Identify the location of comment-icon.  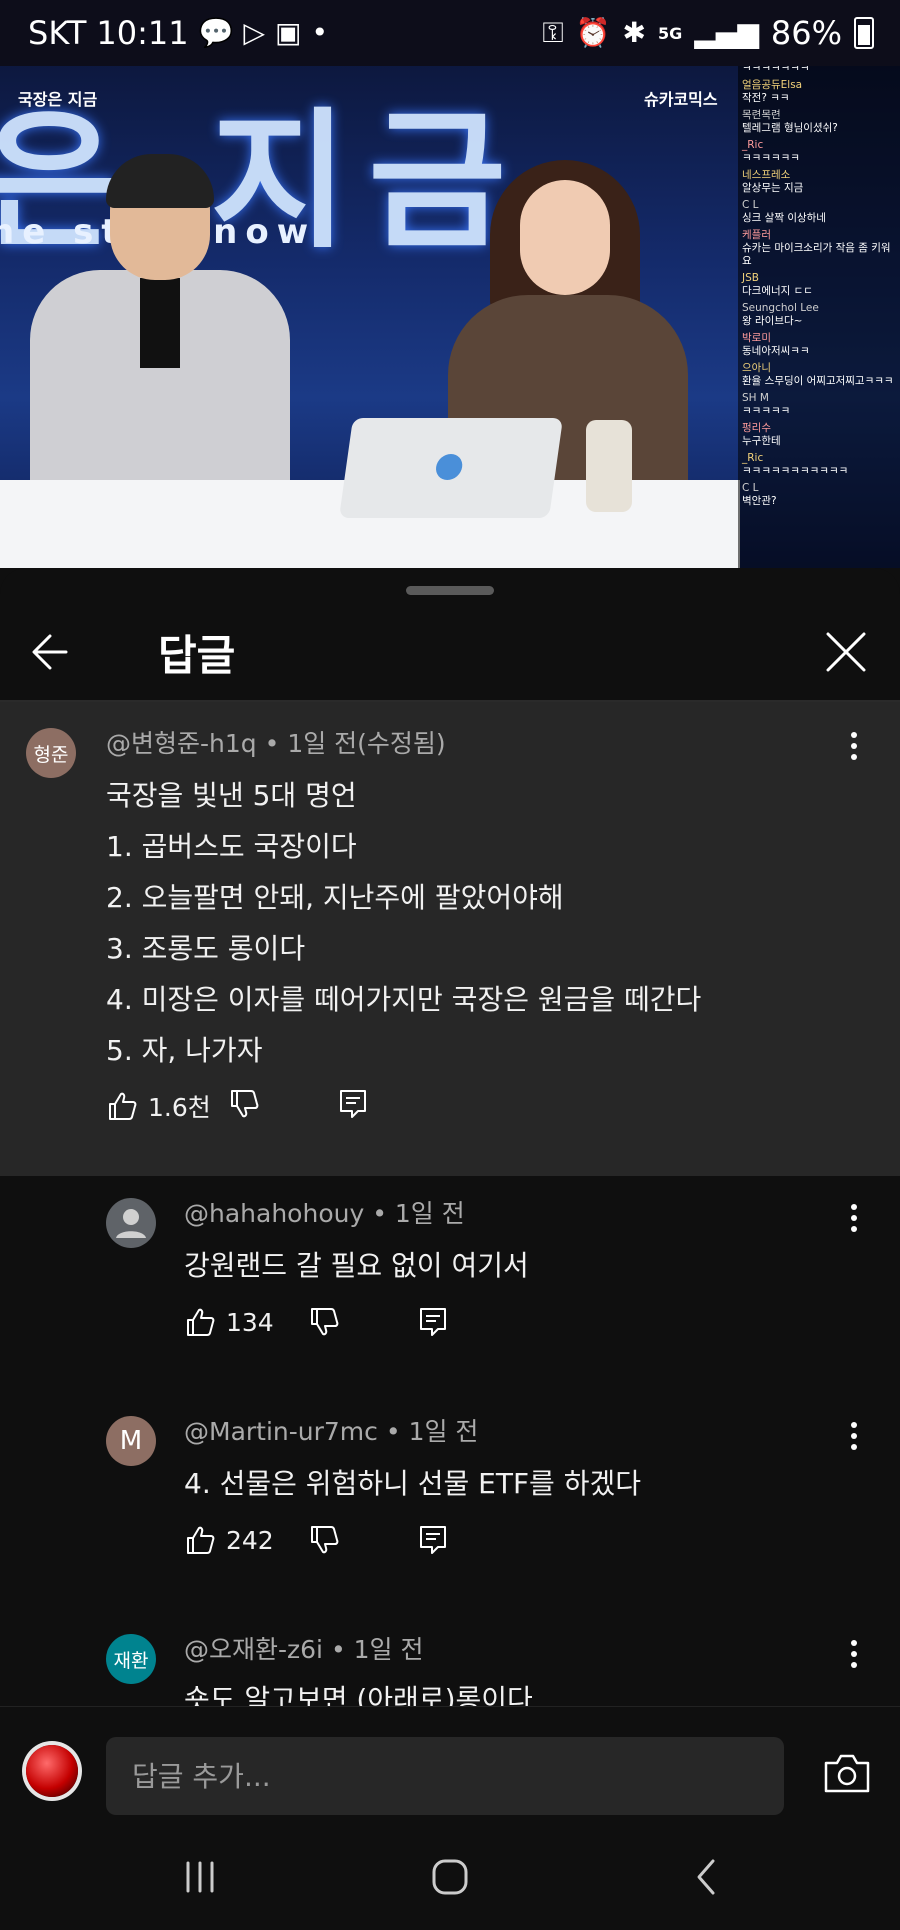
(433, 1540).